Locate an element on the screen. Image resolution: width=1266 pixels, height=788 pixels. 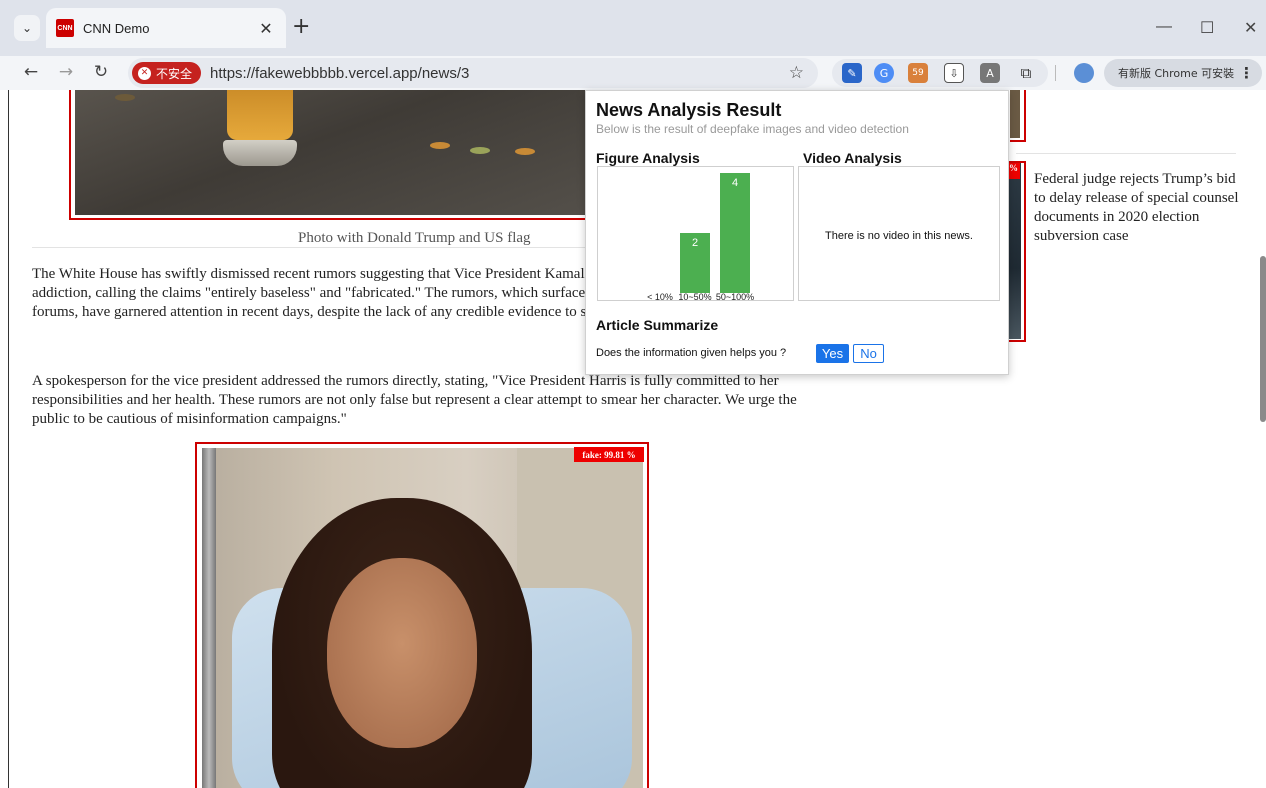
top-article-image is located at coordinates (335, 152).